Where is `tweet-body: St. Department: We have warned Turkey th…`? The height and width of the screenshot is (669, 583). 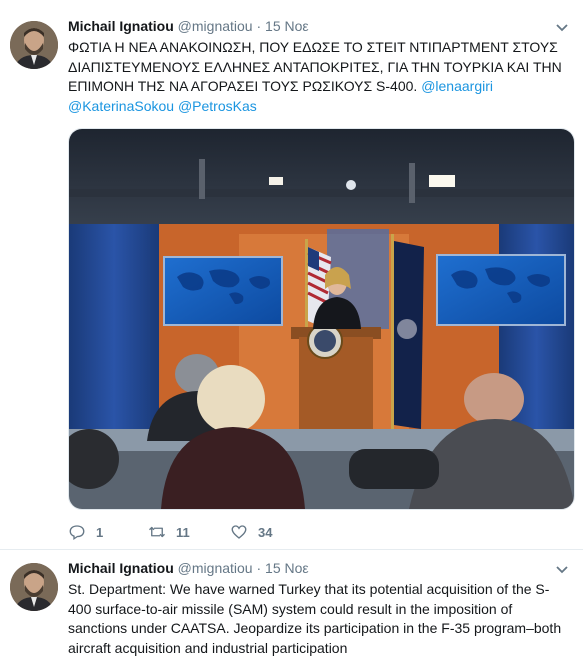 tweet-body: St. Department: We have warned Turkey th… is located at coordinates (315, 618).